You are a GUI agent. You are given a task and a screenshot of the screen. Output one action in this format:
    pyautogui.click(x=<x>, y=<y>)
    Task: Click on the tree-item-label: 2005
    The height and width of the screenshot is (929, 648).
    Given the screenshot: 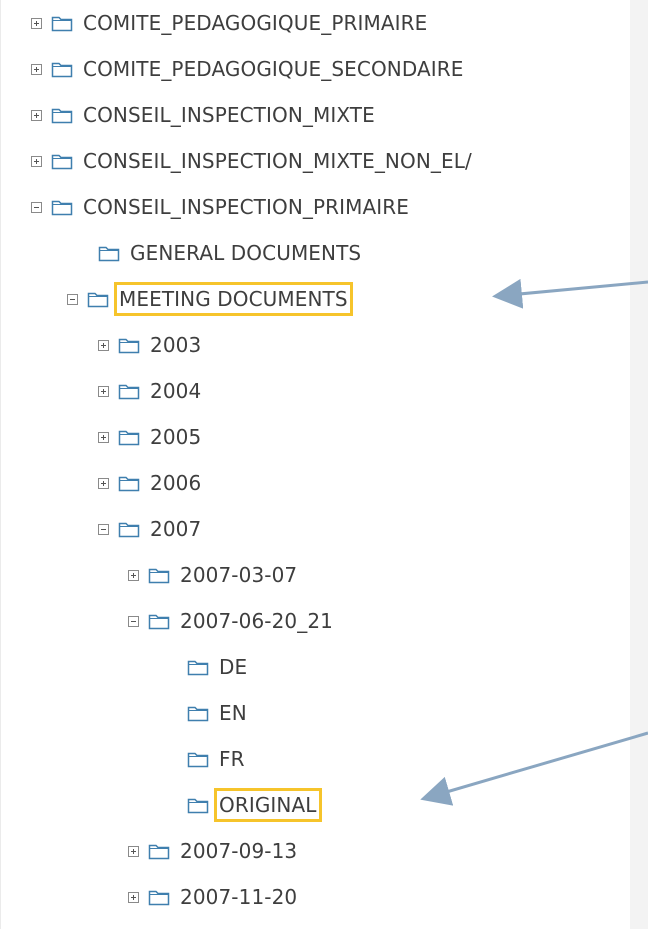 What is the action you would take?
    pyautogui.click(x=175, y=437)
    